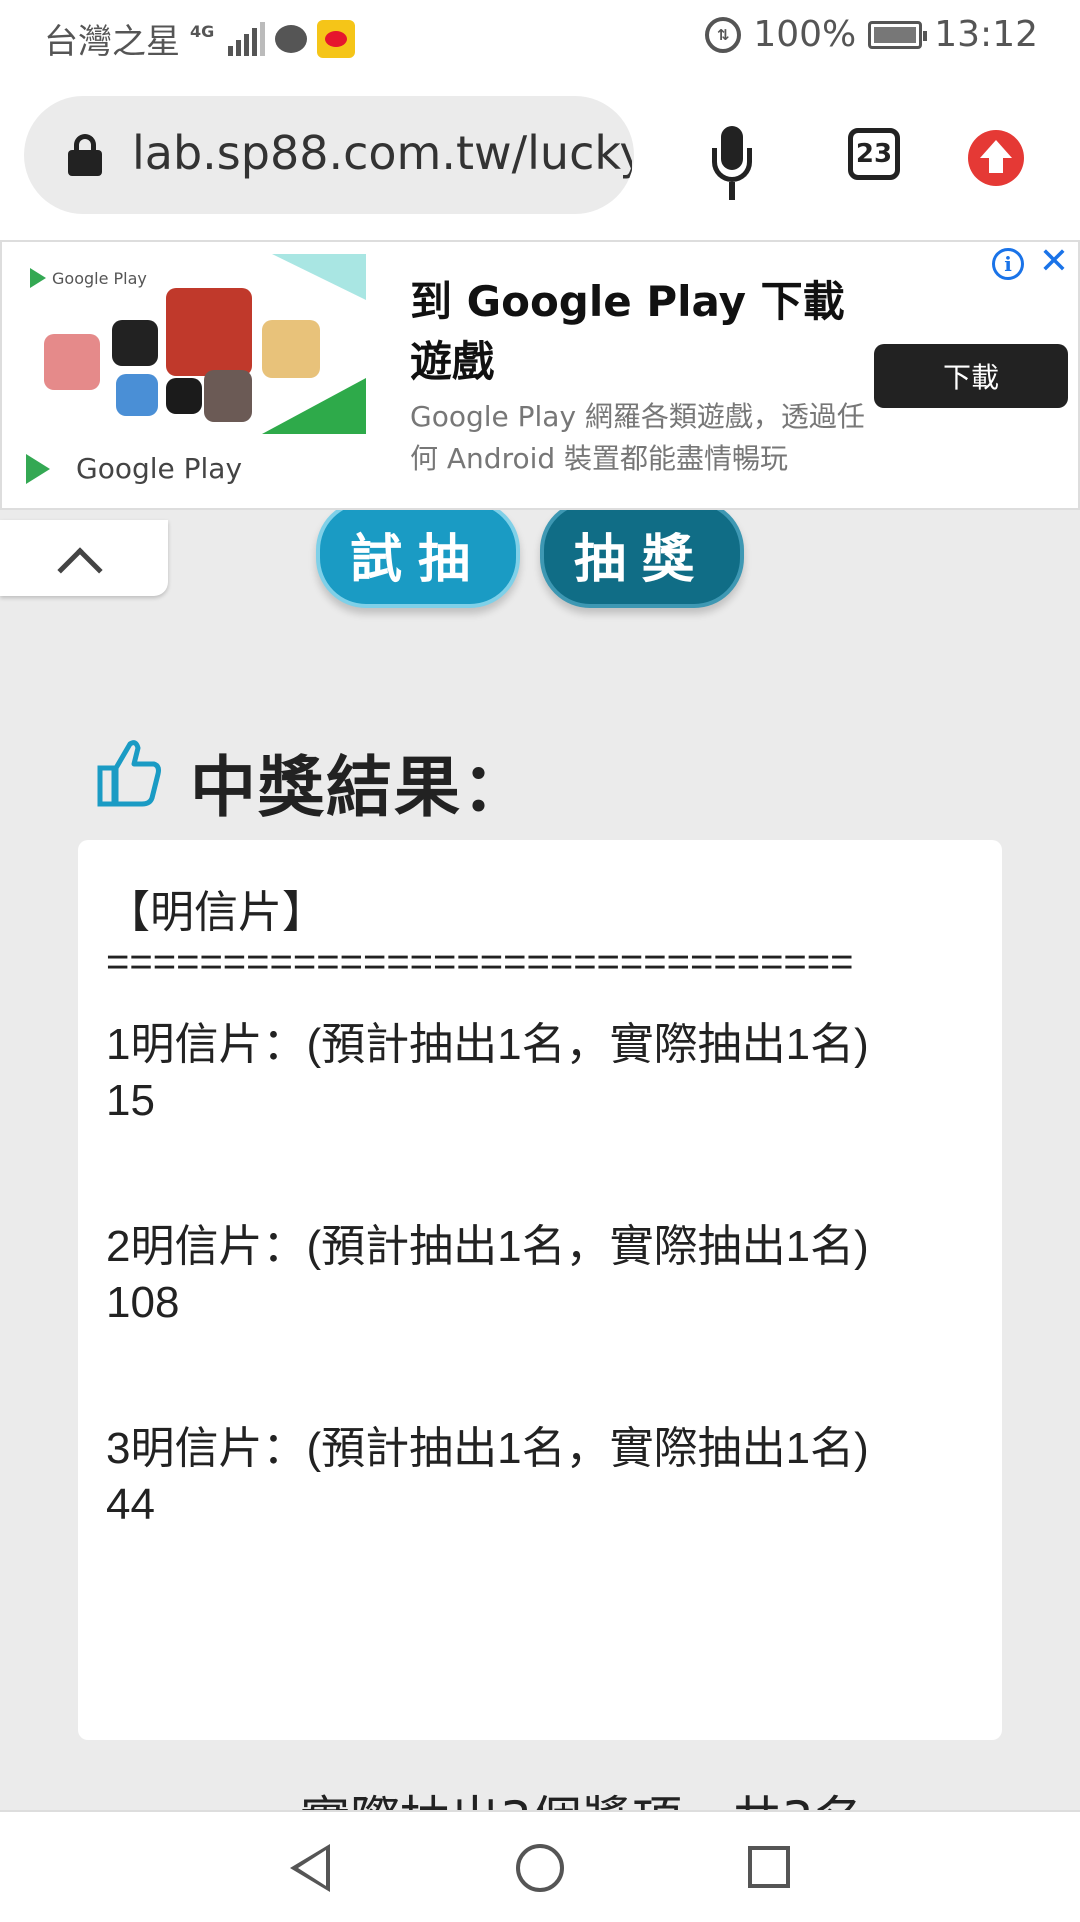 The image size is (1080, 1922). I want to click on ad-brand: Google Play, so click(134, 468).